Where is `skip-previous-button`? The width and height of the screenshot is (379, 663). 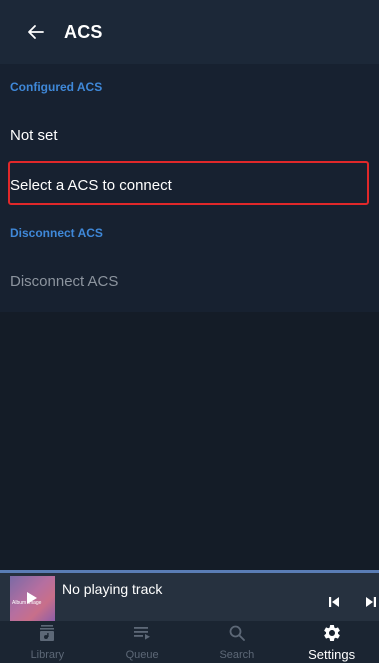 skip-previous-button is located at coordinates (336, 604).